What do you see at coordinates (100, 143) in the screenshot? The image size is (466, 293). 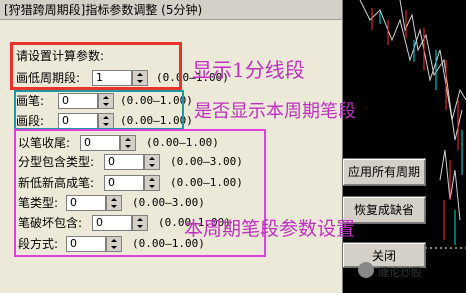 I see `bi-end-input: 0` at bounding box center [100, 143].